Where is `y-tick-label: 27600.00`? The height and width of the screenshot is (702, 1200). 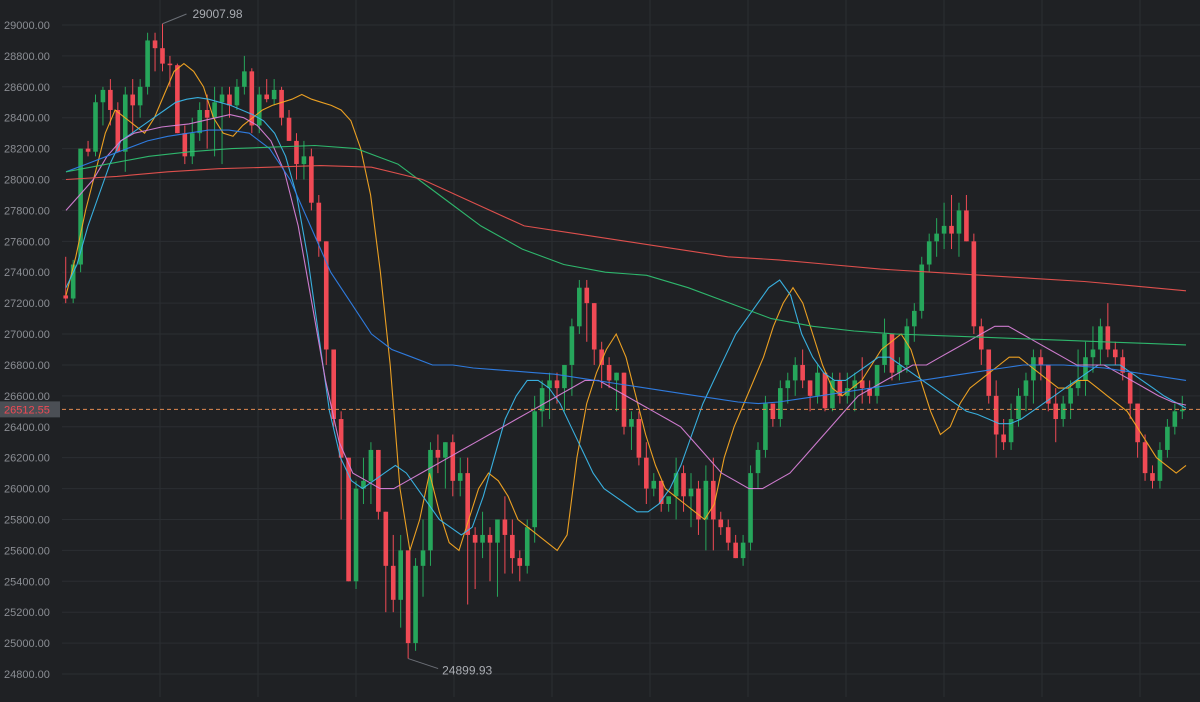 y-tick-label: 27600.00 is located at coordinates (27, 242).